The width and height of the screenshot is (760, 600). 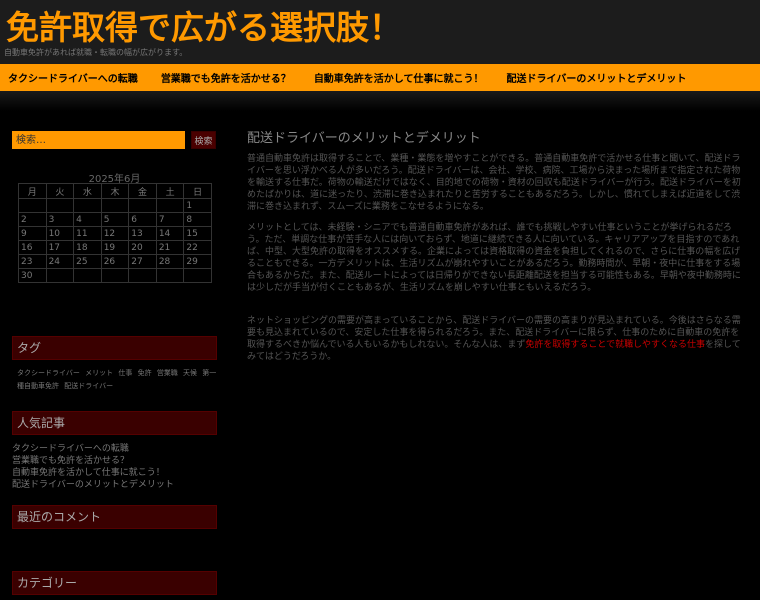 What do you see at coordinates (114, 485) in the screenshot?
I see `popular-post-link: 配送ドライバーのメリットとデメリット` at bounding box center [114, 485].